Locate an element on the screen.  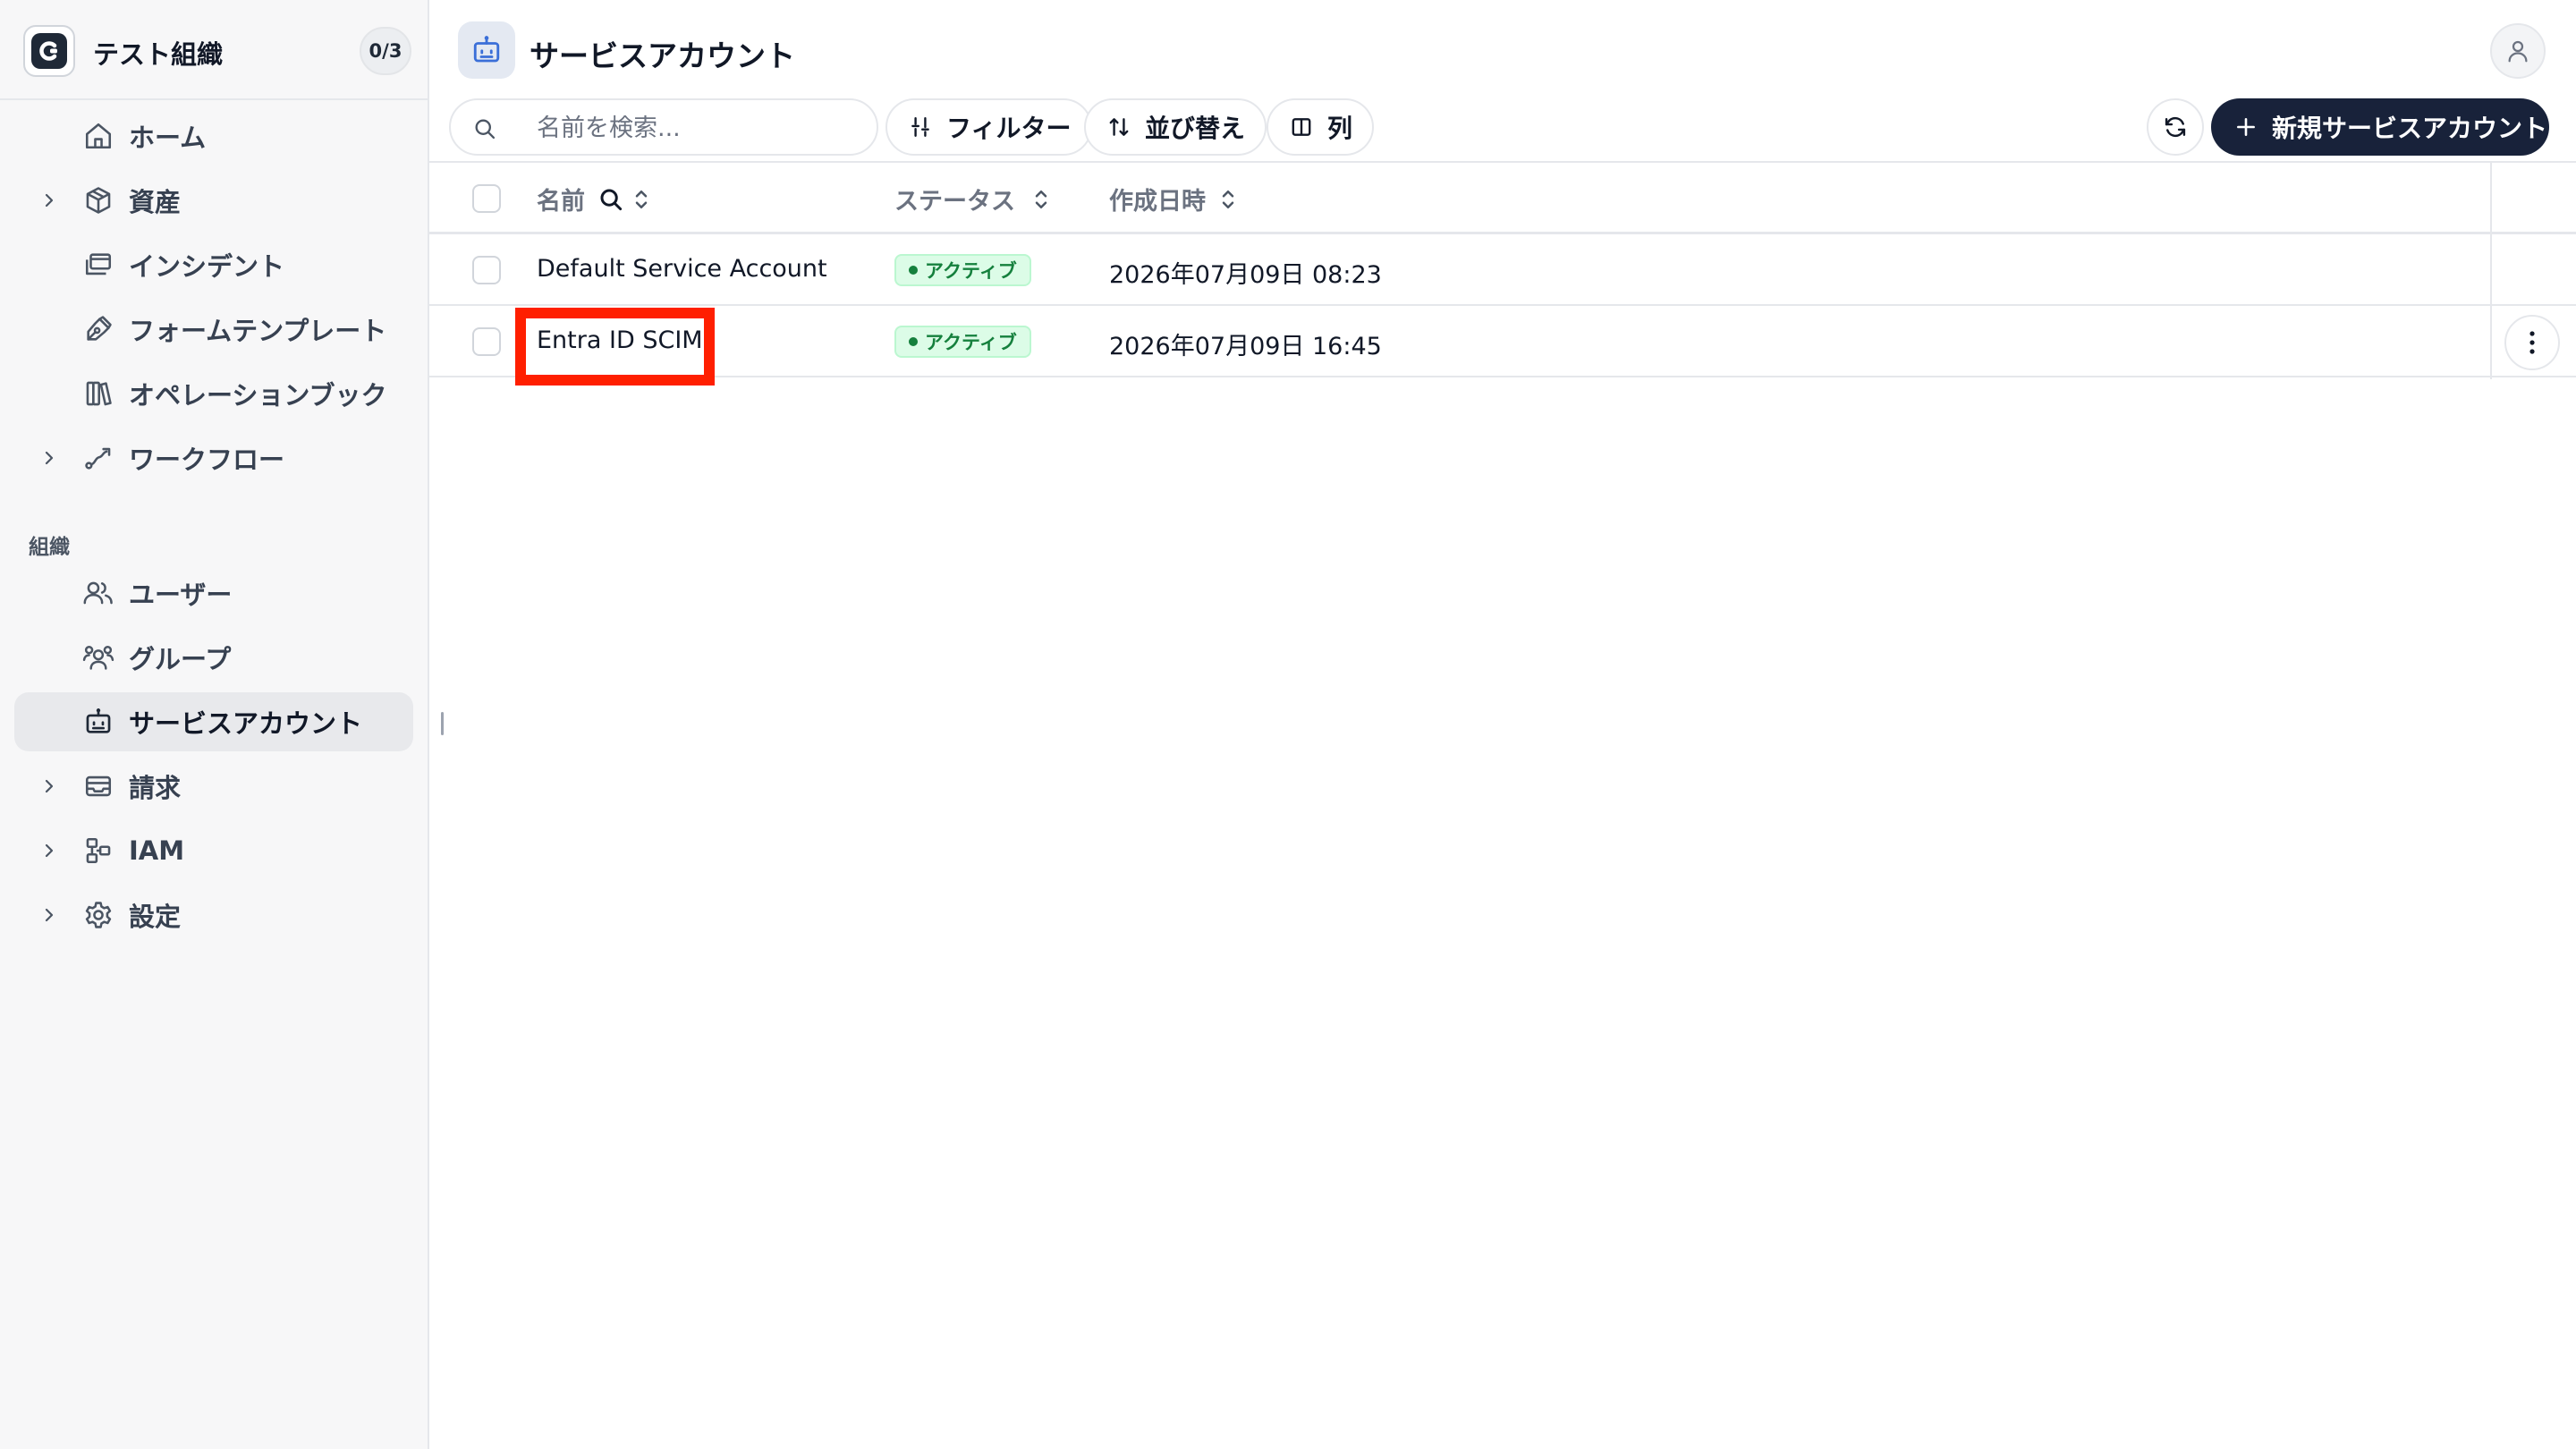
column-header-created-at: 作成日時 is located at coordinates (1173, 199).